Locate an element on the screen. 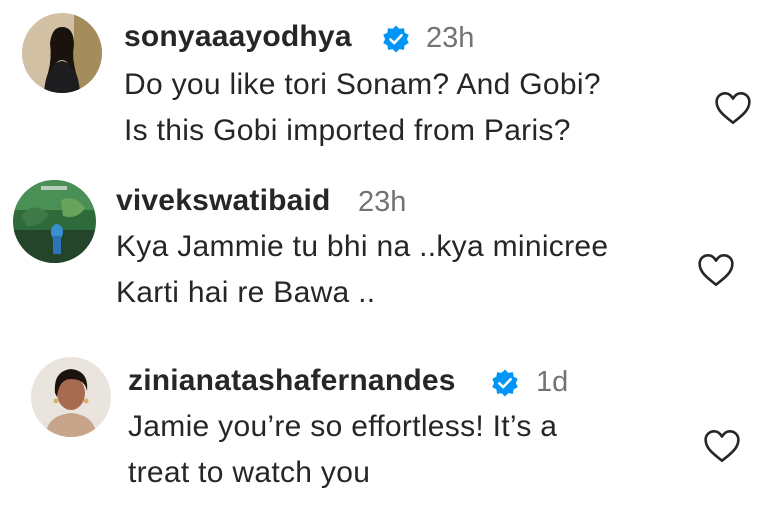 This screenshot has height=515, width=770. comment-text-line: Jamie you’re so effortless! It’s a is located at coordinates (343, 426).